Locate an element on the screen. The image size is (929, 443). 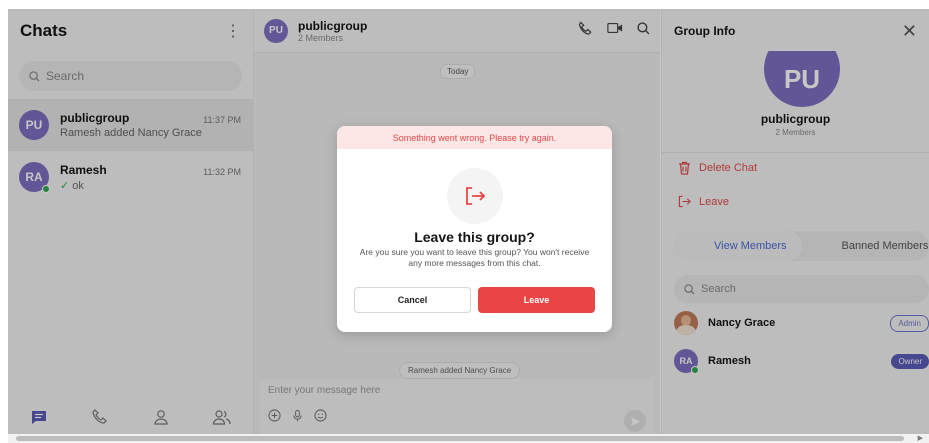
leave-icon is located at coordinates (476, 196).